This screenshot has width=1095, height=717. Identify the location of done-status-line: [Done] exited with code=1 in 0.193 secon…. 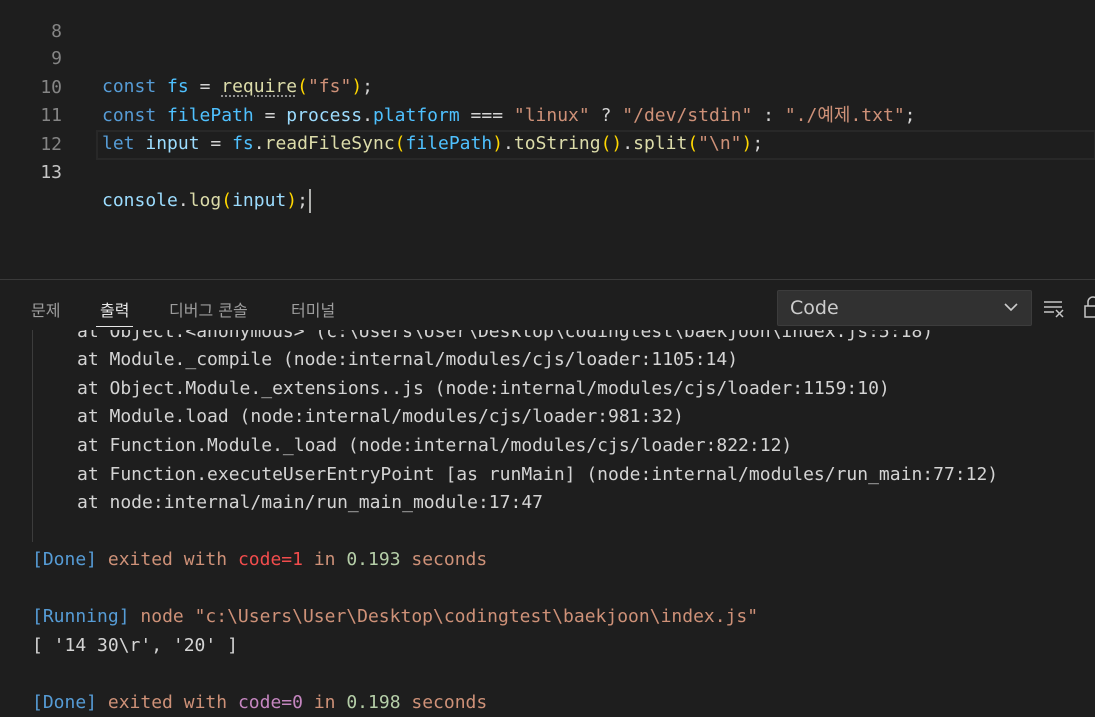
(260, 559).